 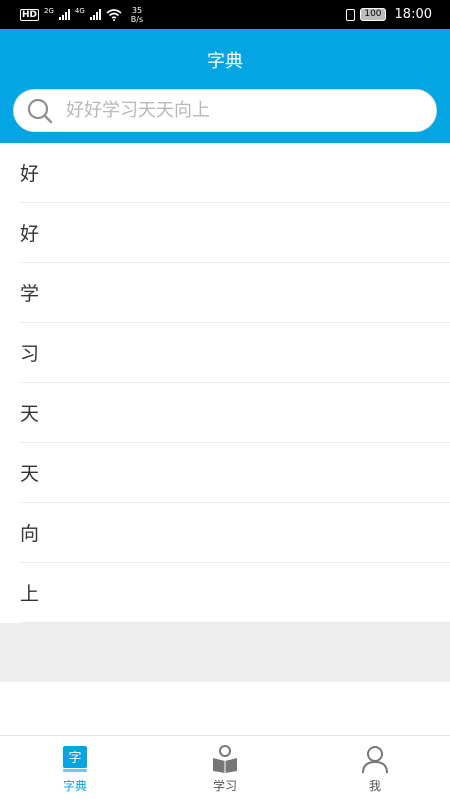 What do you see at coordinates (79, 10) in the screenshot?
I see `network-type-2: 4G` at bounding box center [79, 10].